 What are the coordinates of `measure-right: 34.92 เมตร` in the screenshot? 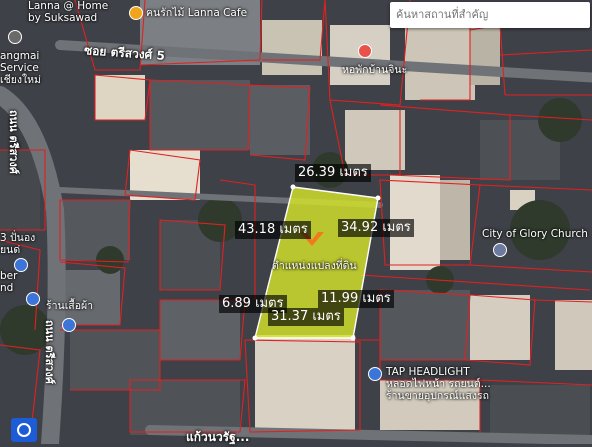 It's located at (376, 228).